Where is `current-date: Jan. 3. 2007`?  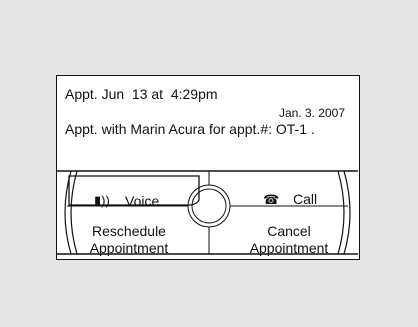 current-date: Jan. 3. 2007 is located at coordinates (311, 113).